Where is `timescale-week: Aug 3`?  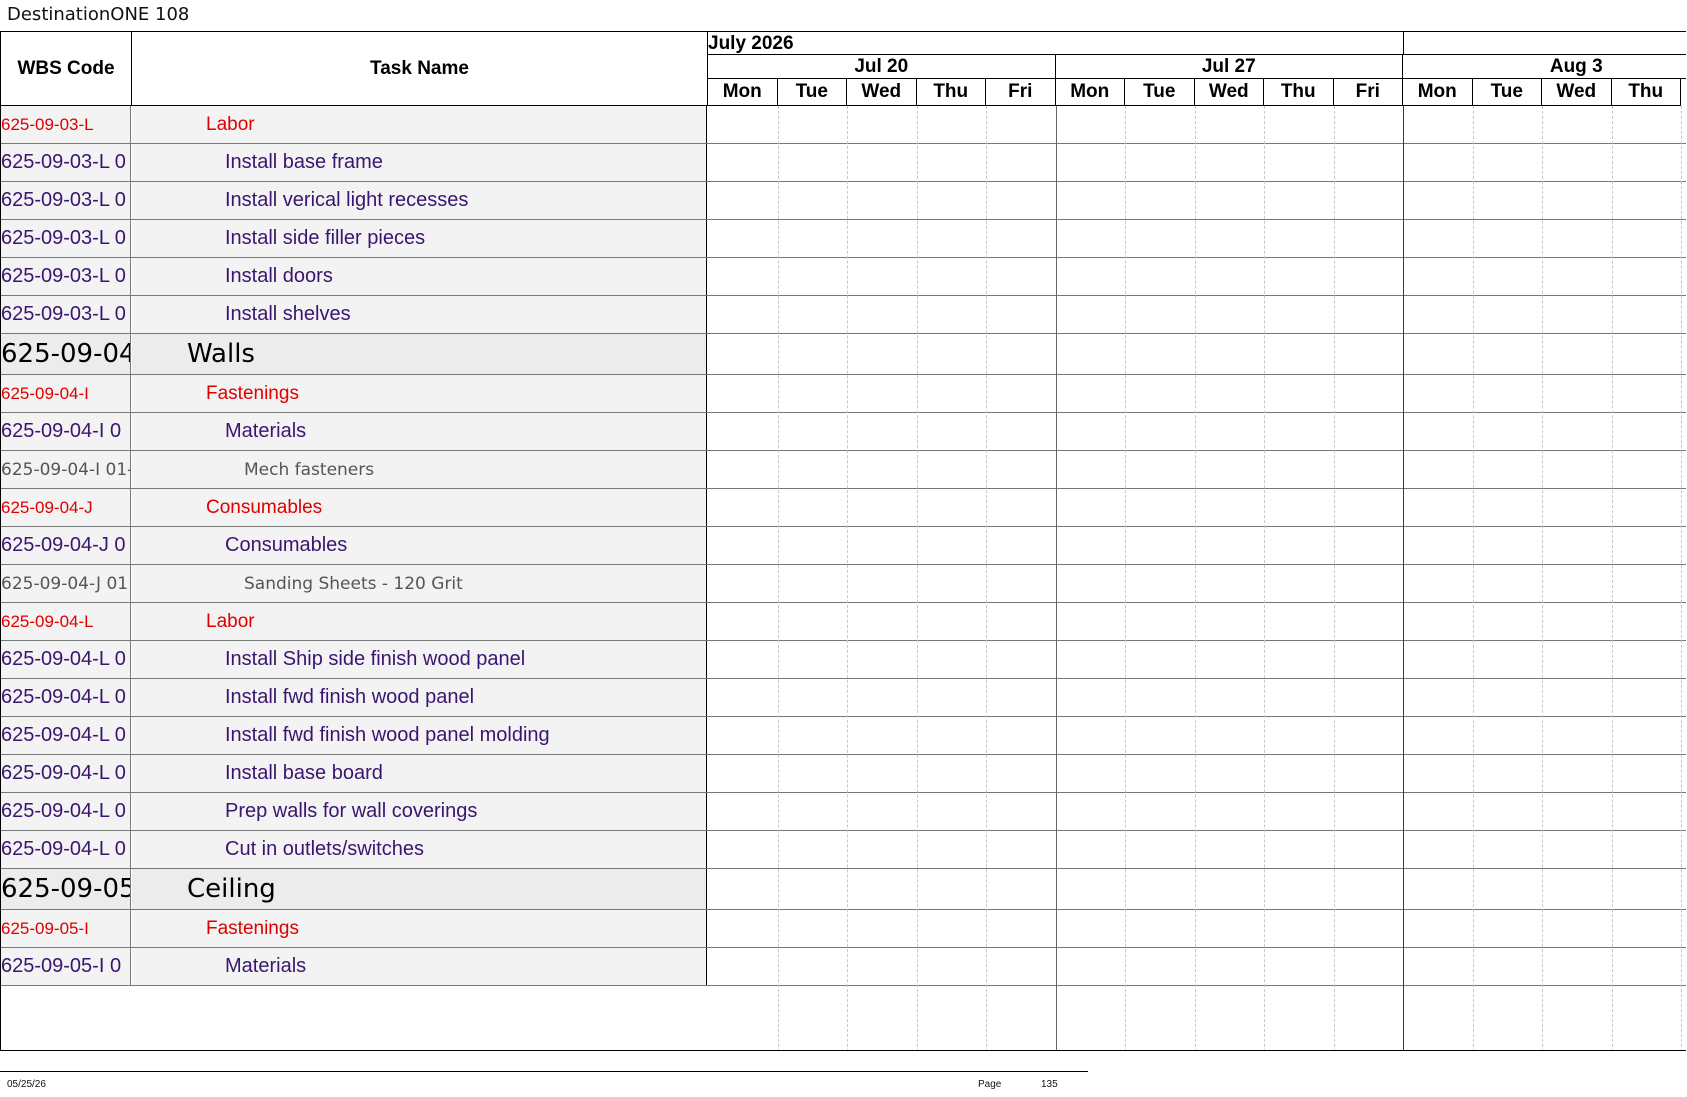
timescale-week: Aug 3 is located at coordinates (1544, 67).